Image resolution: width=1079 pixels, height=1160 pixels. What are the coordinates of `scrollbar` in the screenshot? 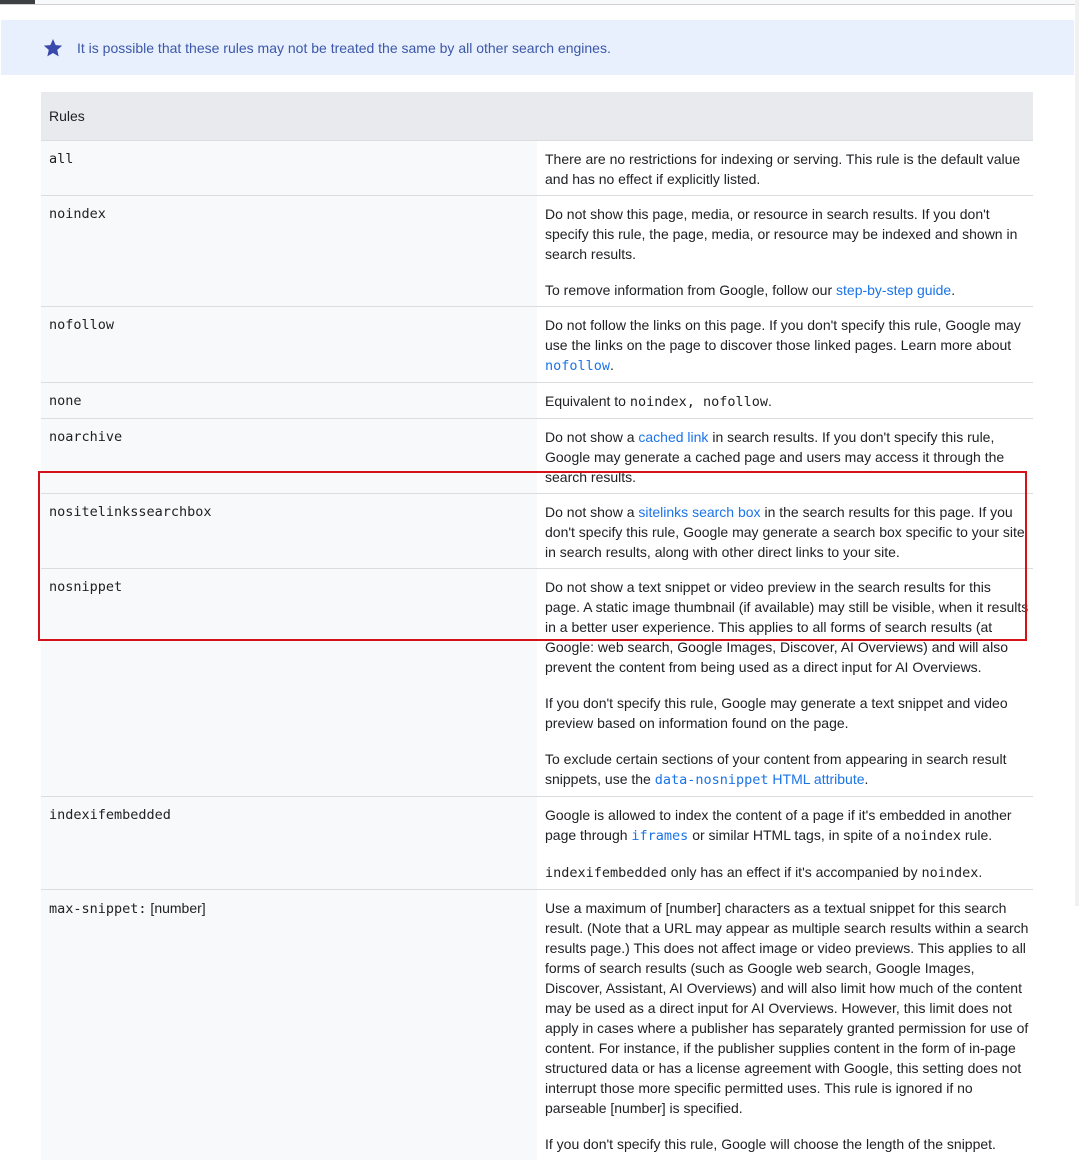 It's located at (1077, 453).